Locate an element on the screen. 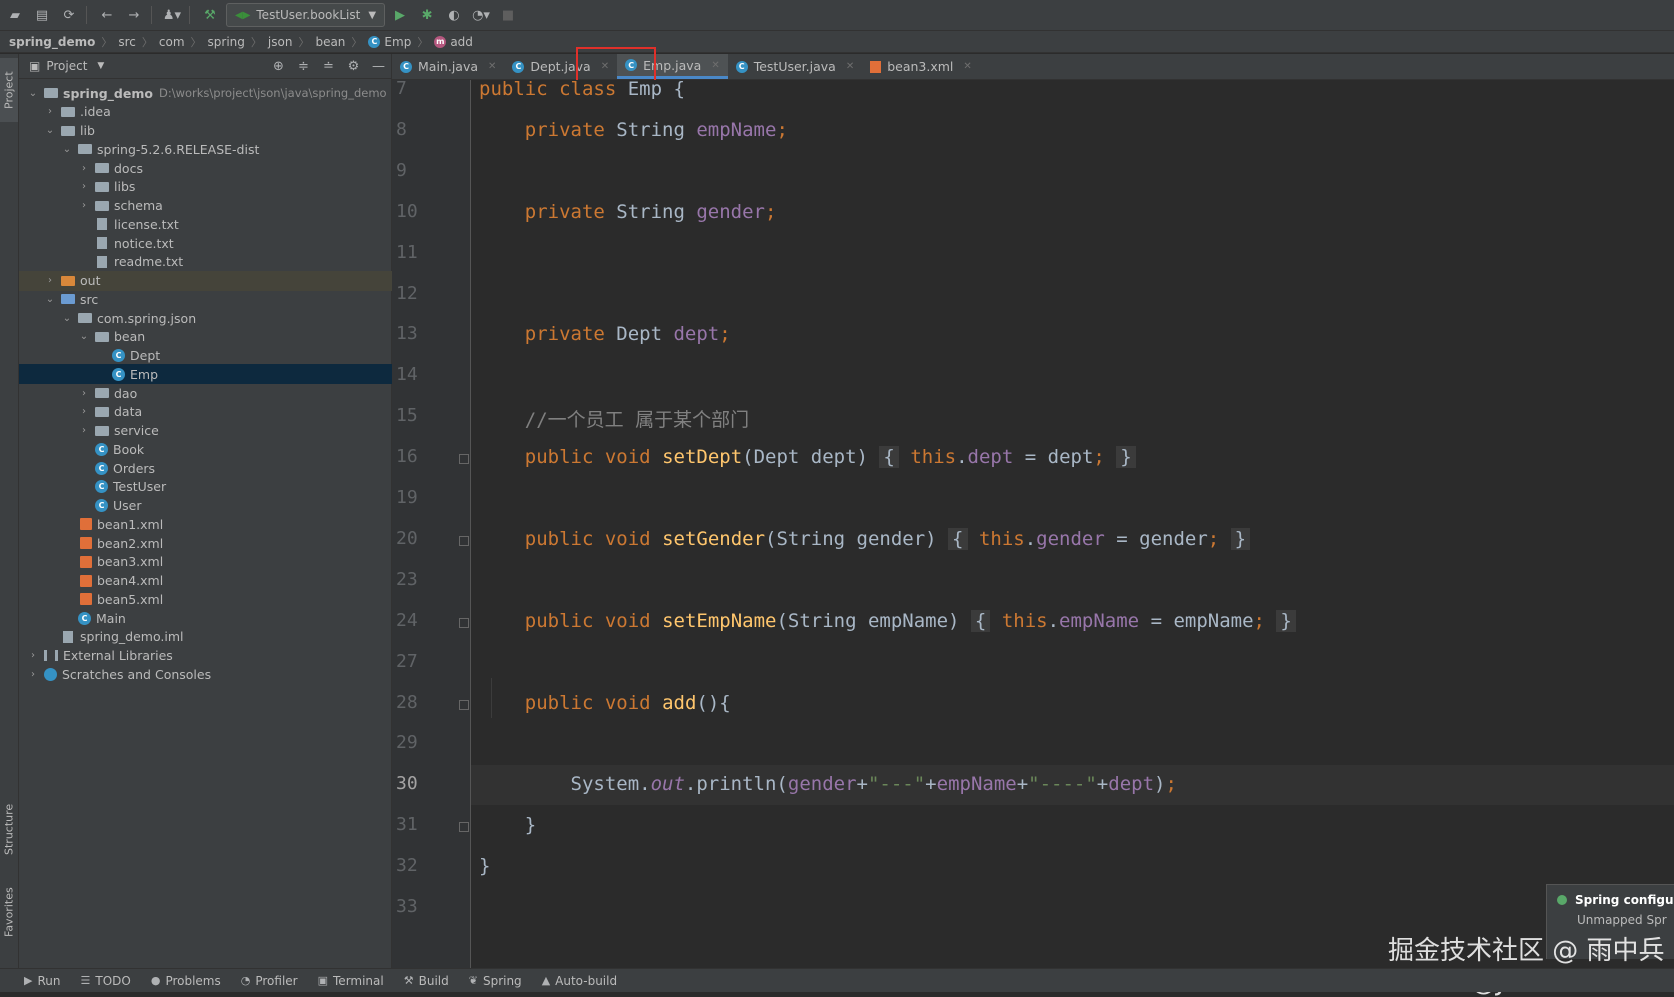  back-arrow-icon: ← is located at coordinates (107, 15).